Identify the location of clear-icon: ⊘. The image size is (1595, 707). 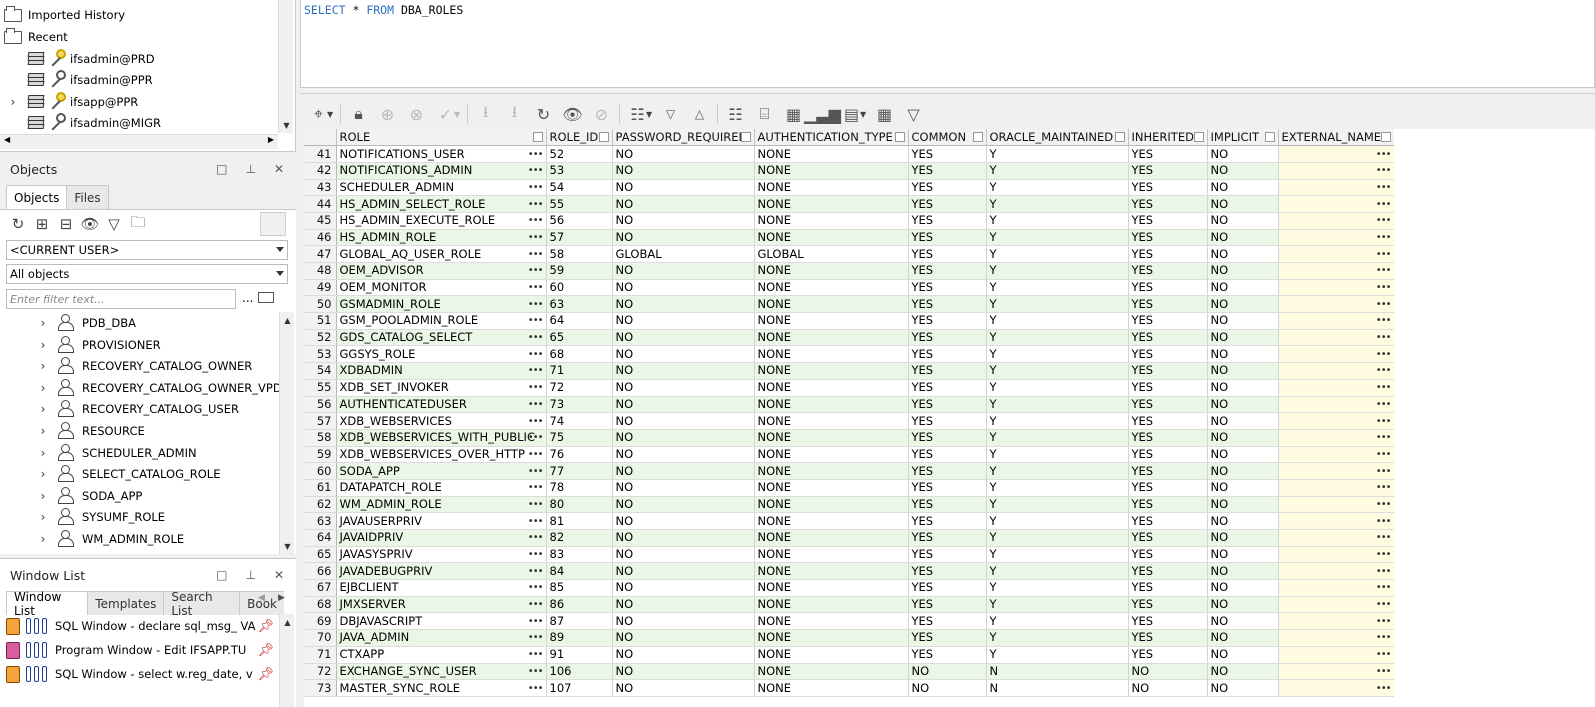
(601, 114).